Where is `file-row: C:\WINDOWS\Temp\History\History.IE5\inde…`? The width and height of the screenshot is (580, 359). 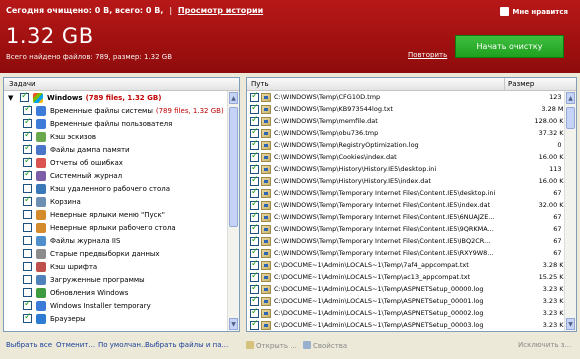
file-row: C:\WINDOWS\Temp\History\History.IE5\inde… is located at coordinates (411, 181).